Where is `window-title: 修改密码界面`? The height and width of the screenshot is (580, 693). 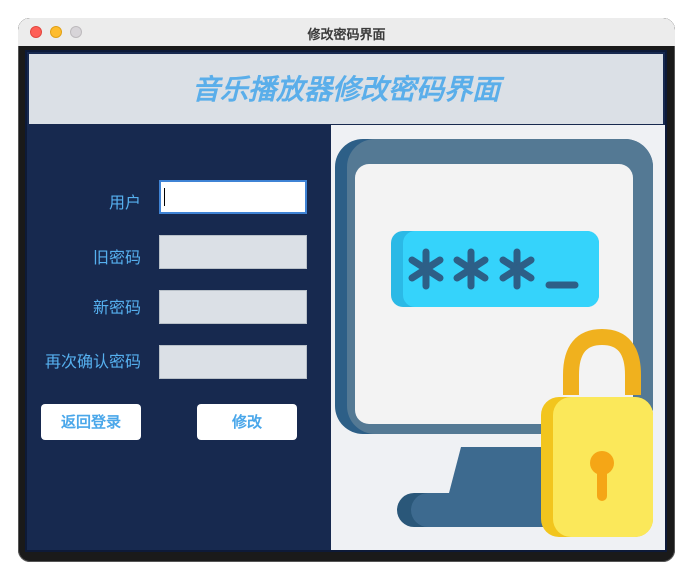
window-title: 修改密码界面 is located at coordinates (346, 35).